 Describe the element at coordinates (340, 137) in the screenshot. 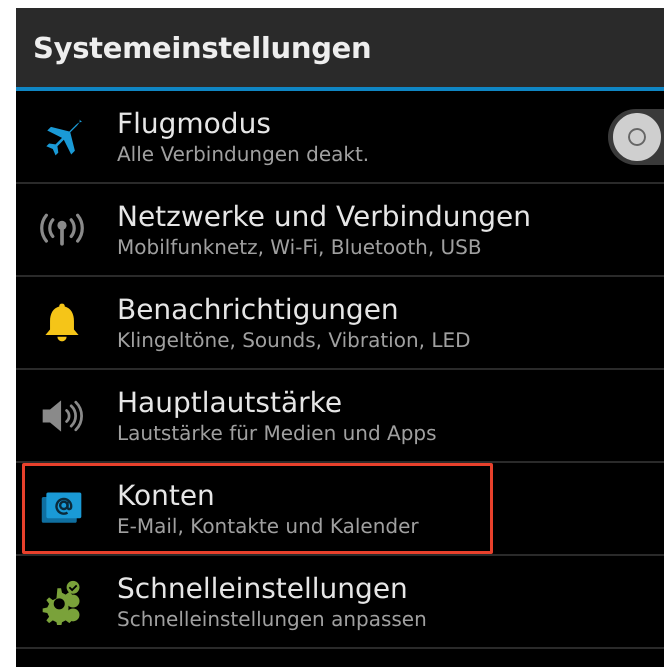

I see `settings-item: Flugmodus Alle Verbindungen deakt.` at that location.